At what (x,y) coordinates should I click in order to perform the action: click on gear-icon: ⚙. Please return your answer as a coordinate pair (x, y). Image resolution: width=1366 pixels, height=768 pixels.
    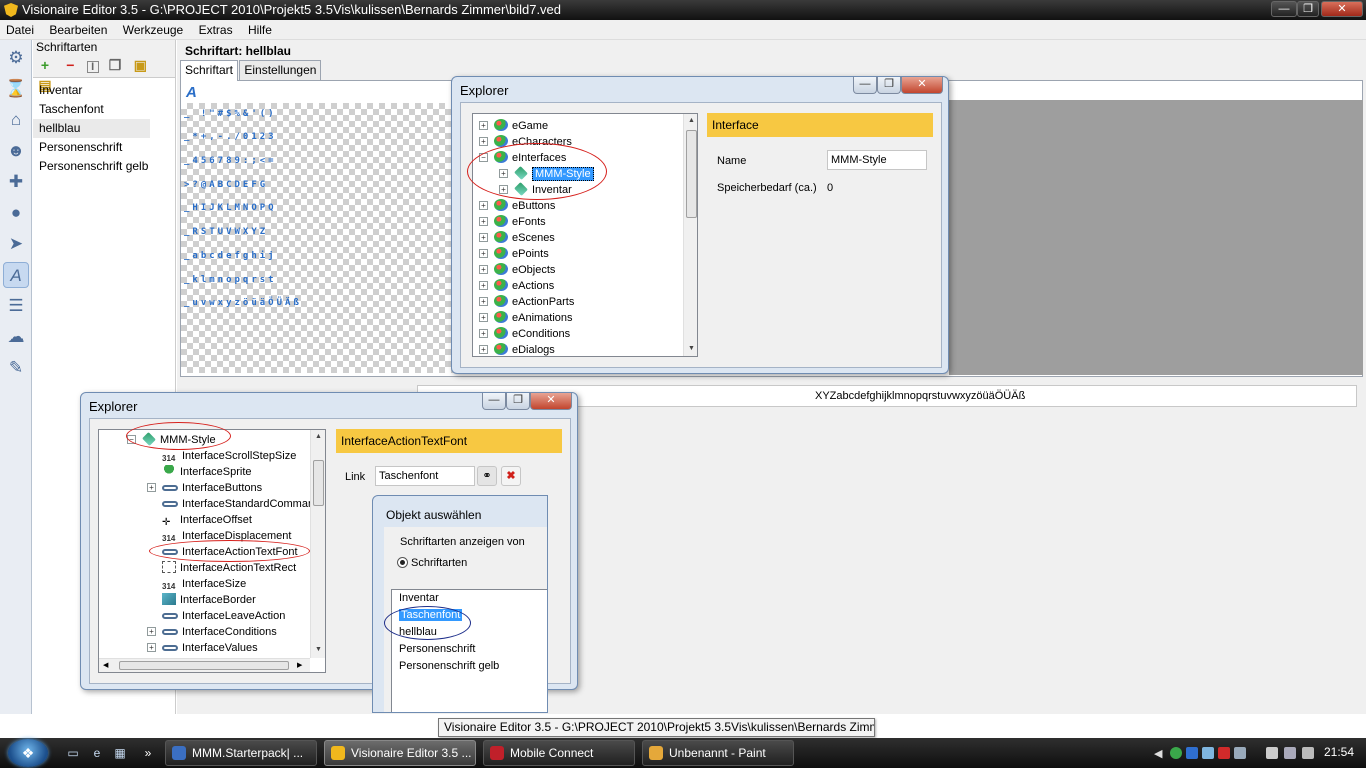
    Looking at the image, I should click on (16, 58).